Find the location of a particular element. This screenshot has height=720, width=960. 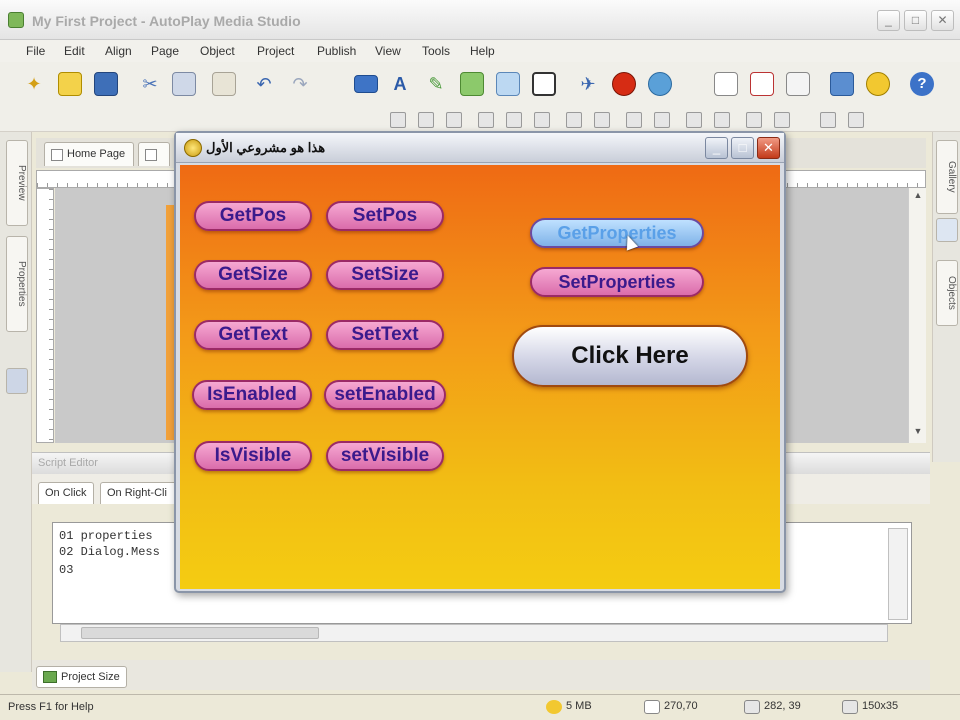

gettext-button: GetText is located at coordinates (253, 335).